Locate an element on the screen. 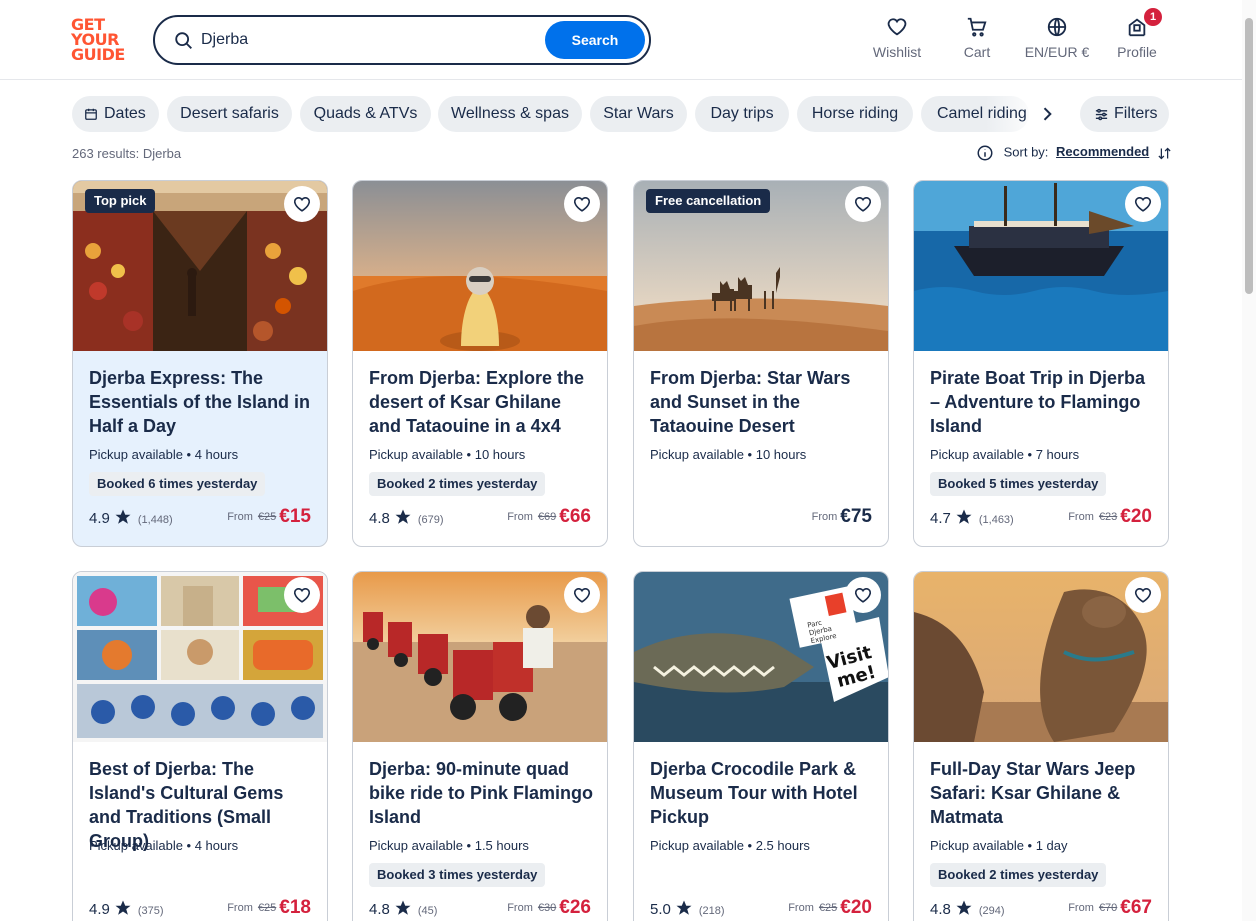  chevron-right-icon is located at coordinates (1047, 114).